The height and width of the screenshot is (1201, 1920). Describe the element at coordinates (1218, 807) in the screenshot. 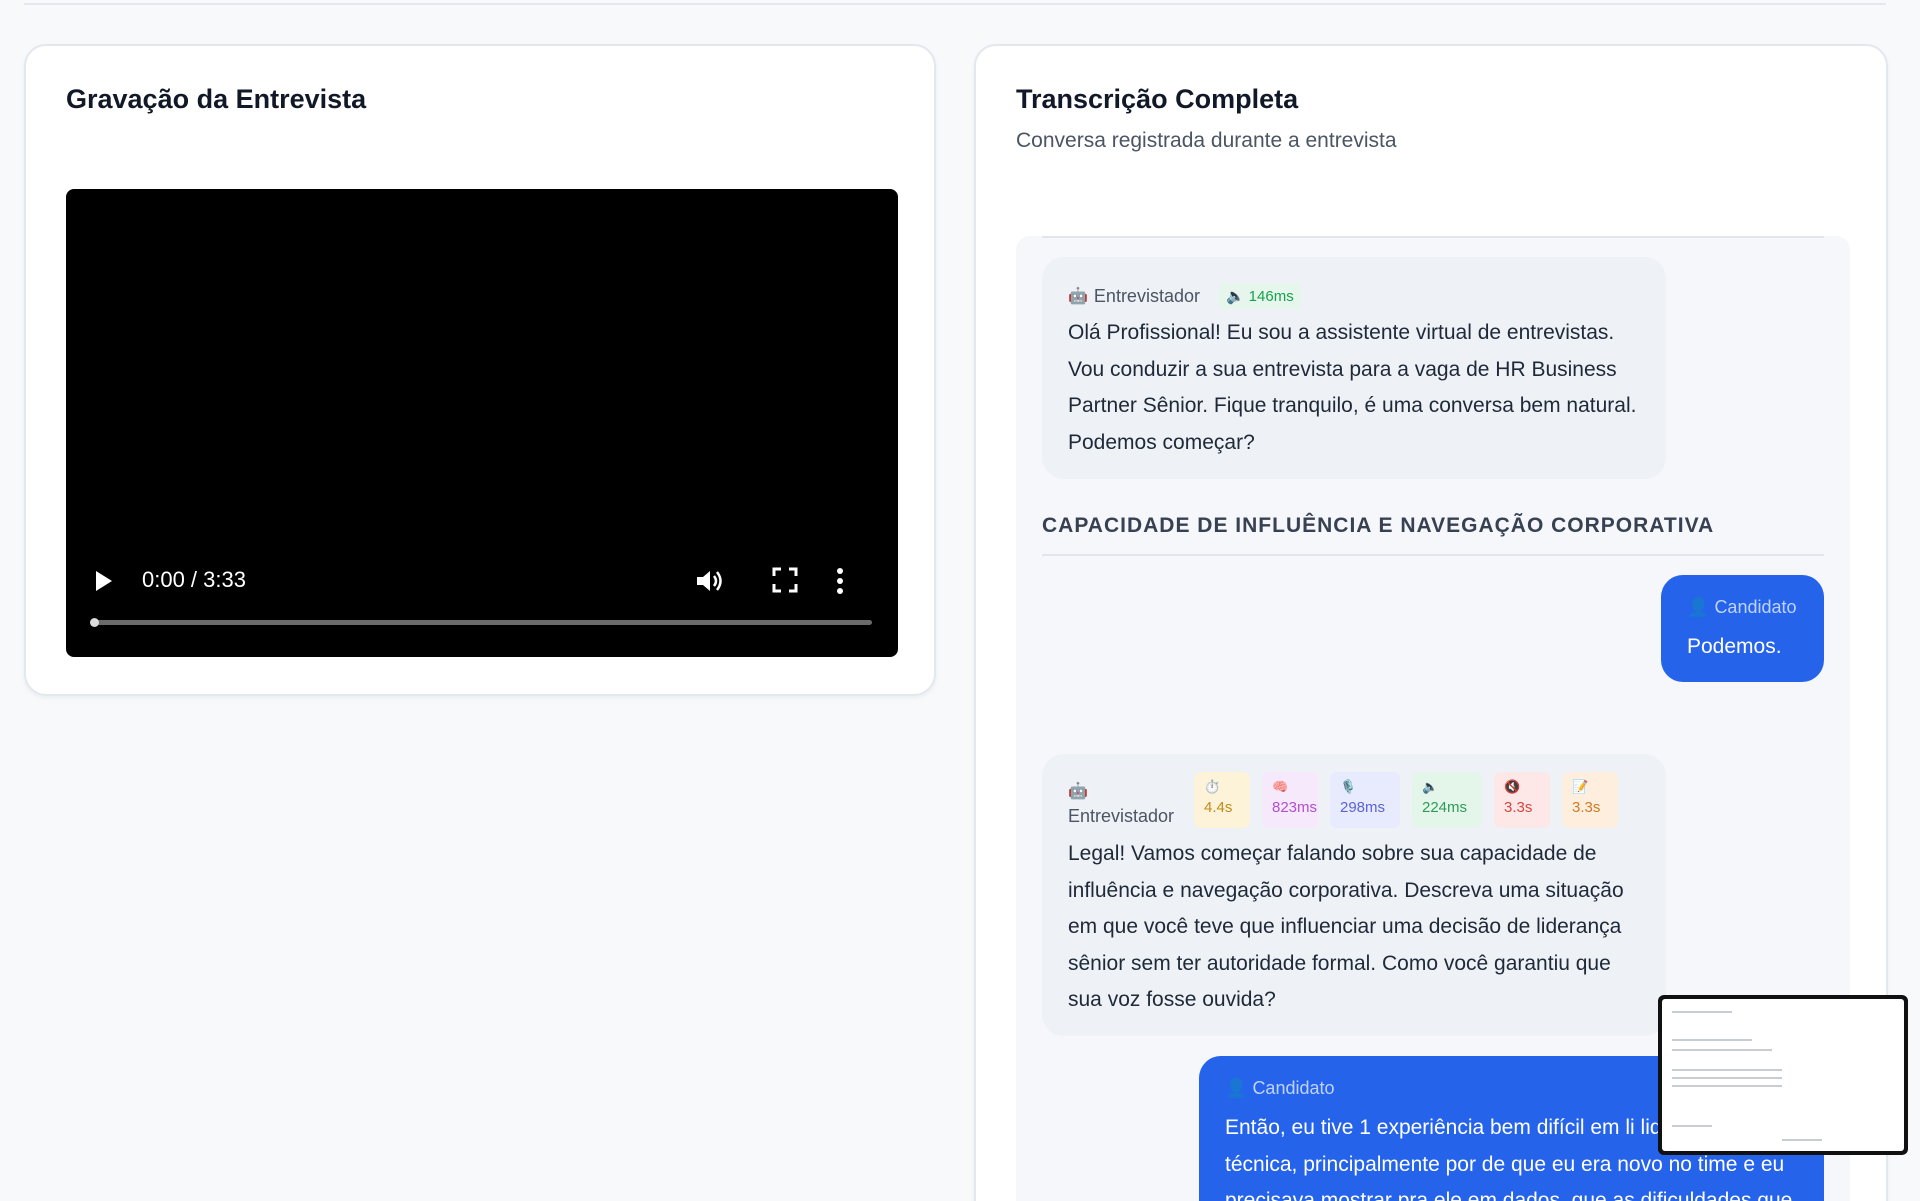

I see `metric-value: 4.4s` at that location.